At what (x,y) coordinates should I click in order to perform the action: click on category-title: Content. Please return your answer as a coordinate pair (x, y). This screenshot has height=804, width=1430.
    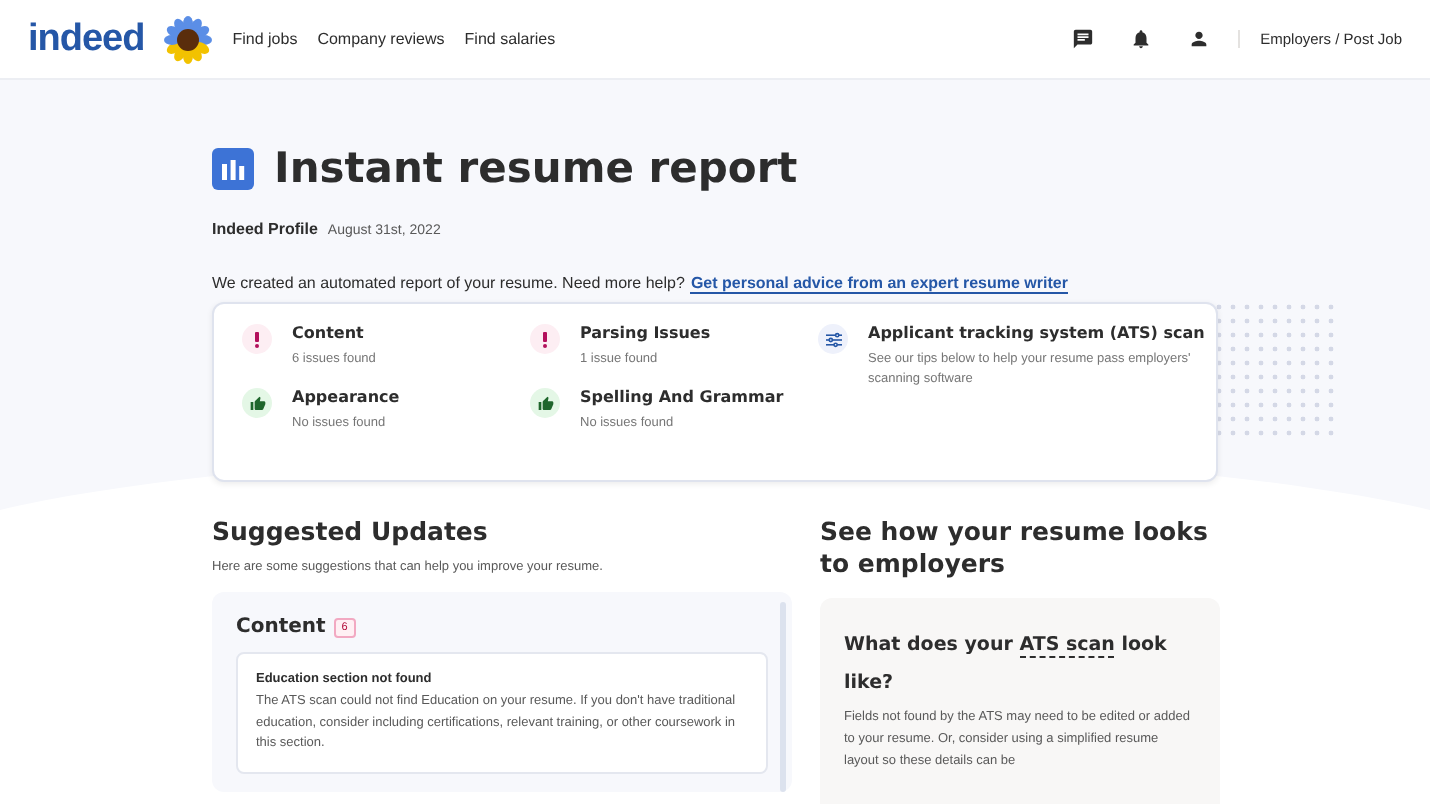
    Looking at the image, I should click on (281, 627).